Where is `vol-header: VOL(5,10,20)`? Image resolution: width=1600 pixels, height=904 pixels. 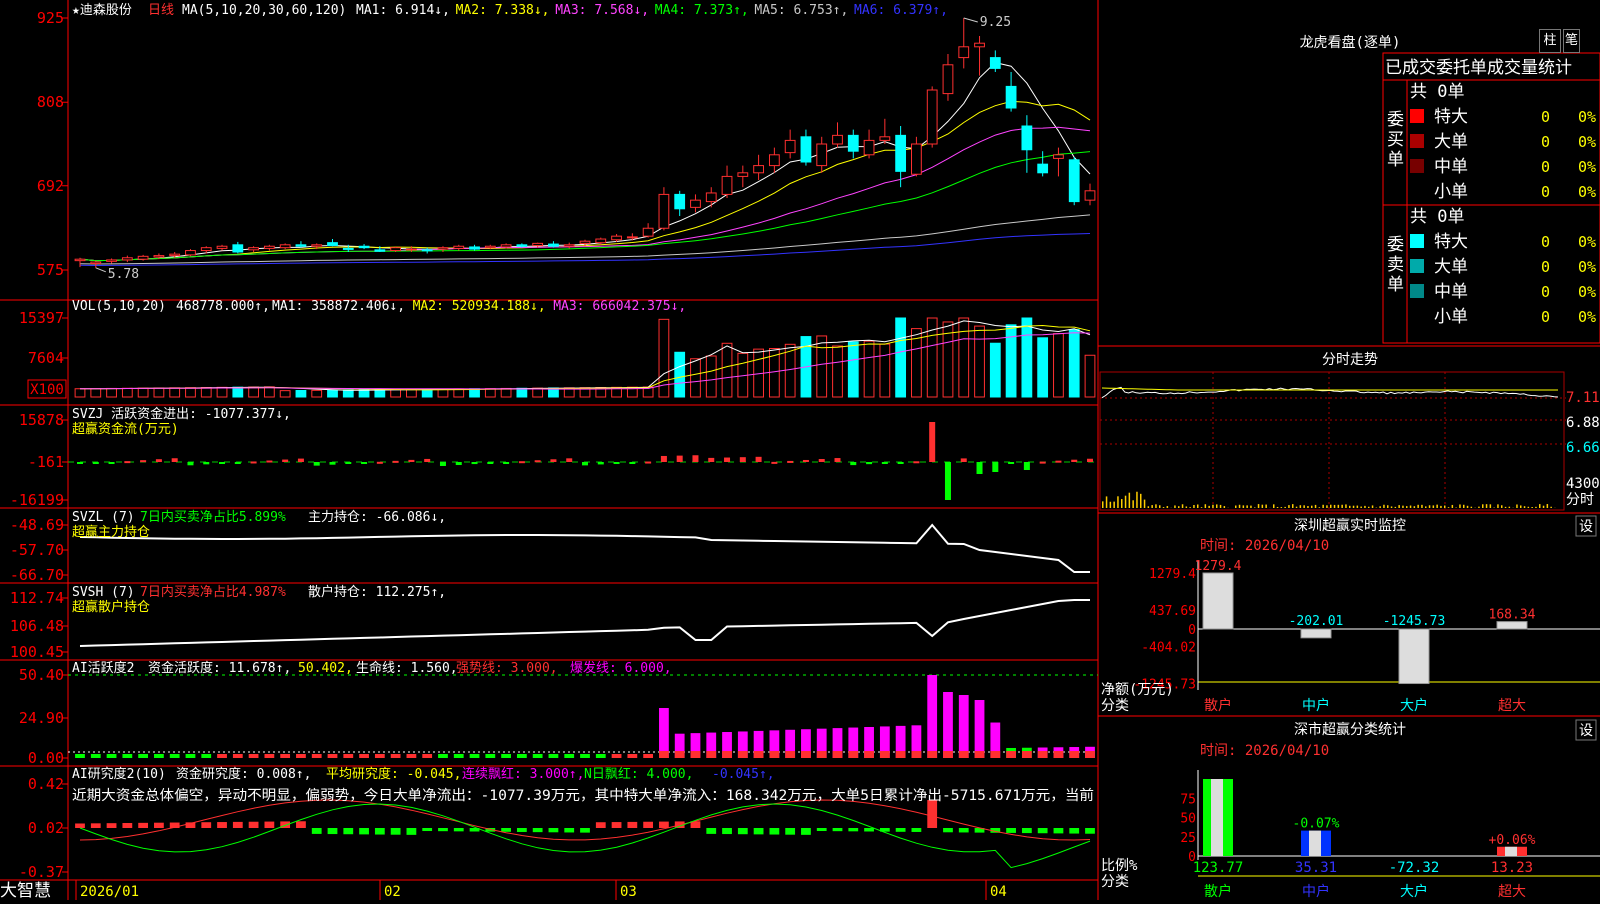
vol-header: VOL(5,10,20) is located at coordinates (119, 306).